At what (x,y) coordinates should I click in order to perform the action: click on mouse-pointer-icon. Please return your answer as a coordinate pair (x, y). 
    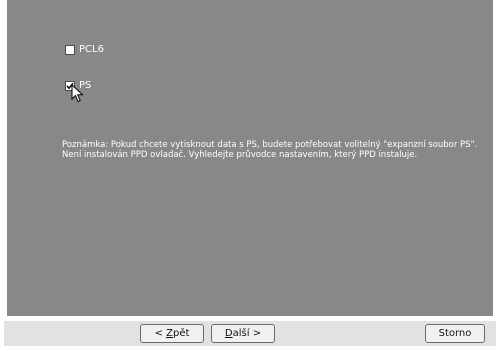
    Looking at the image, I should click on (77, 93).